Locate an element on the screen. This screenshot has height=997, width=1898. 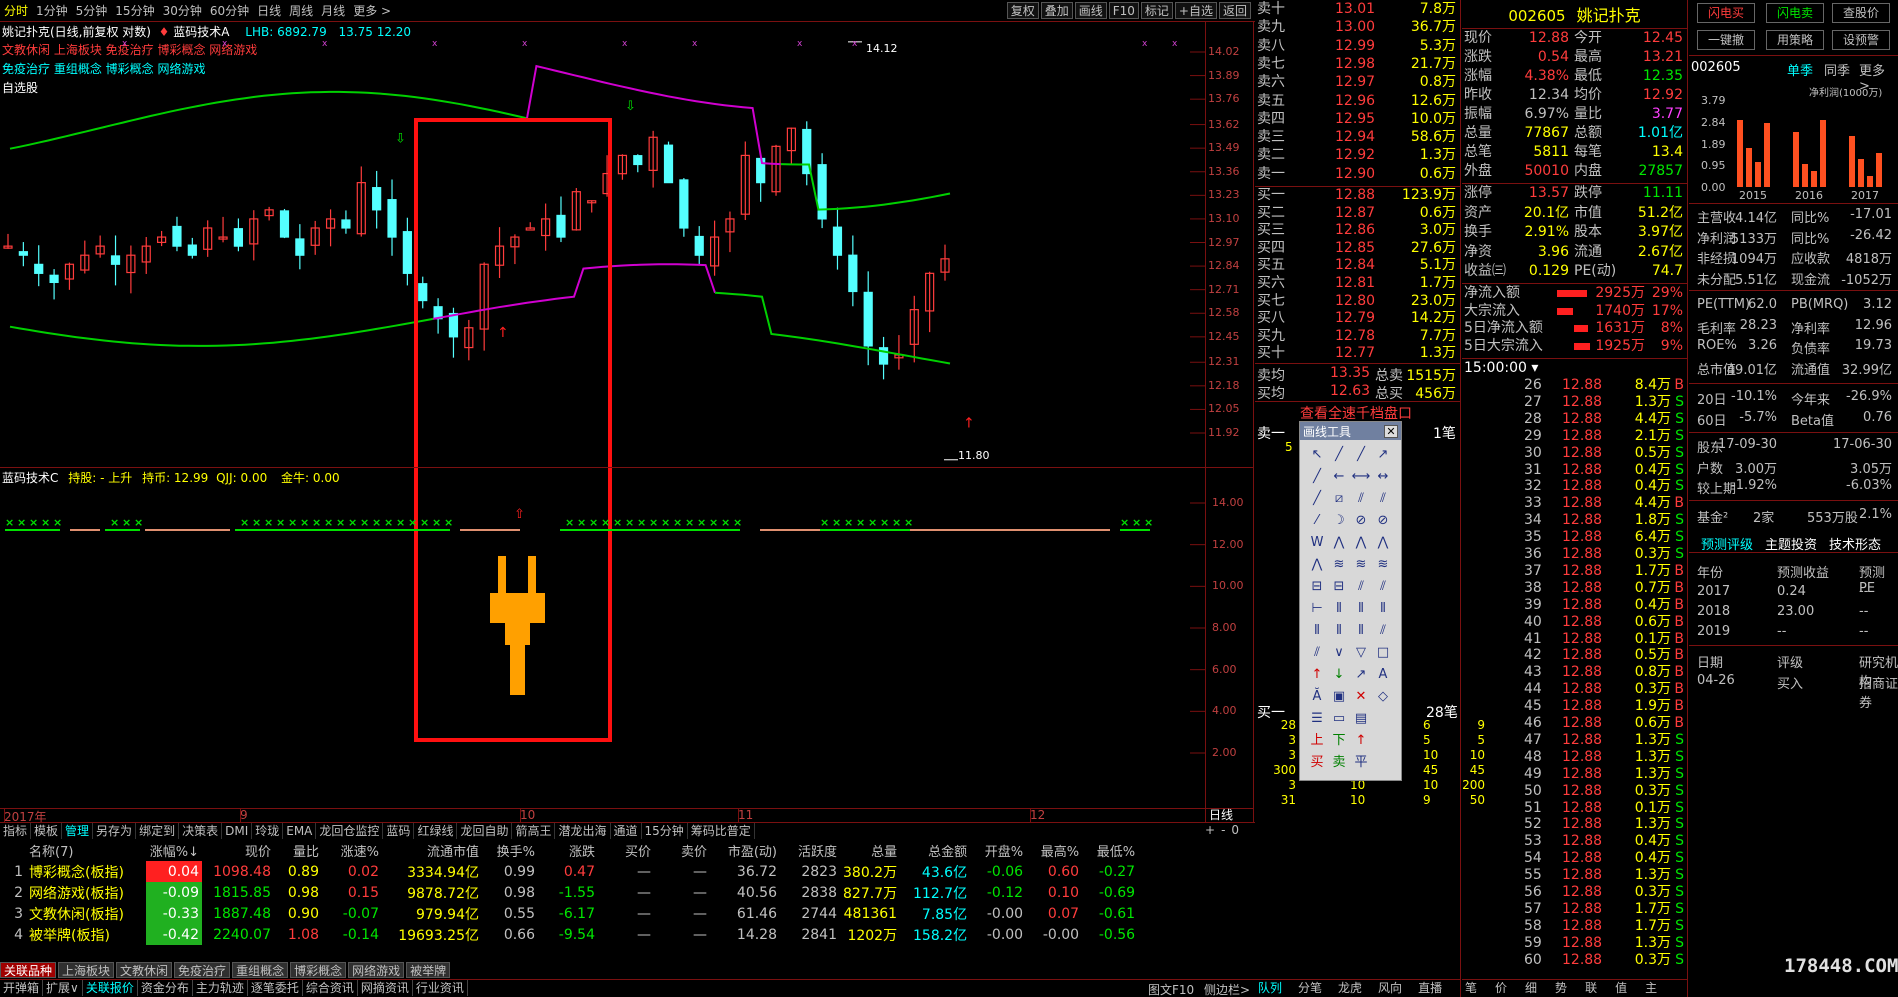
bid-row: 买一 12.88 123.9万 is located at coordinates (1357, 195).